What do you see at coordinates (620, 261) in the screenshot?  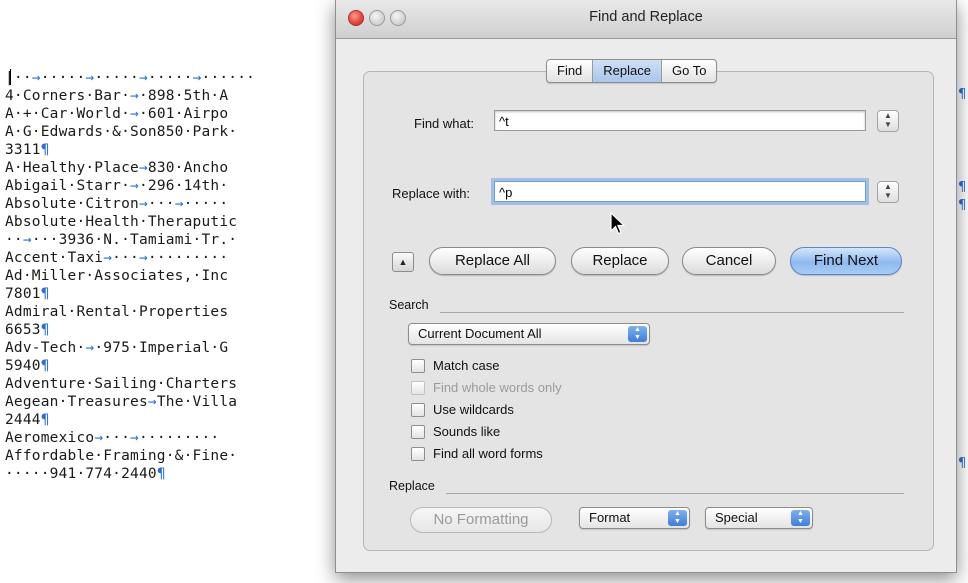 I see `replace-button: Replace` at bounding box center [620, 261].